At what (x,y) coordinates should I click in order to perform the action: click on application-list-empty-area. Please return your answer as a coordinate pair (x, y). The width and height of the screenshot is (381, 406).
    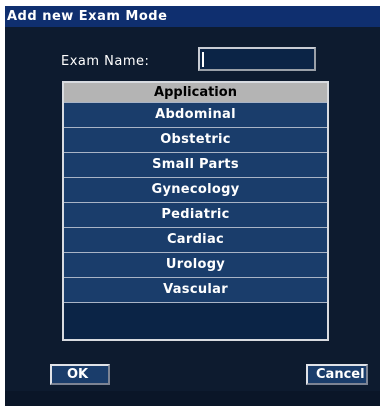
    Looking at the image, I should click on (195, 306).